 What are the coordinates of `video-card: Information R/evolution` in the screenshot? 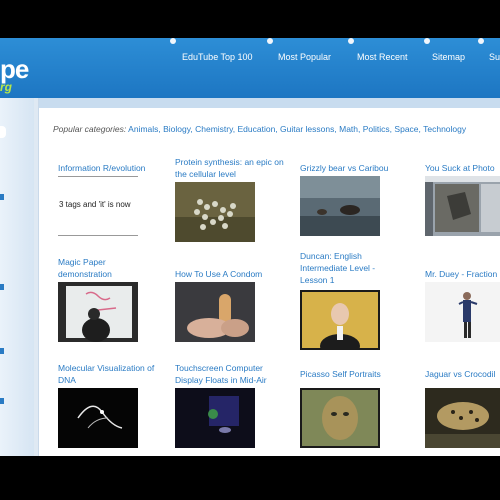 It's located at (113, 168).